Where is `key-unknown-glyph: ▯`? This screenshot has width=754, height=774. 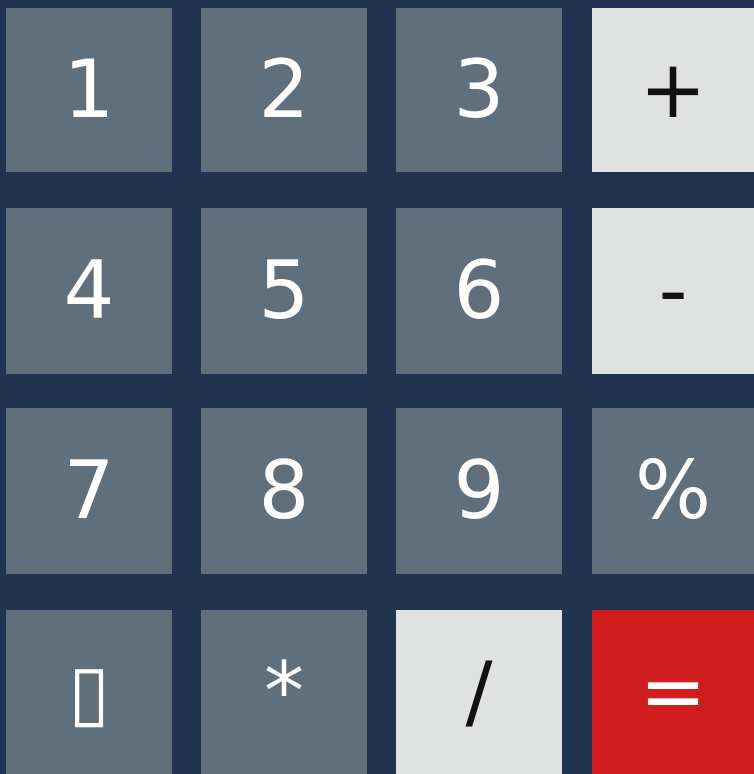 key-unknown-glyph: ▯ is located at coordinates (89, 692).